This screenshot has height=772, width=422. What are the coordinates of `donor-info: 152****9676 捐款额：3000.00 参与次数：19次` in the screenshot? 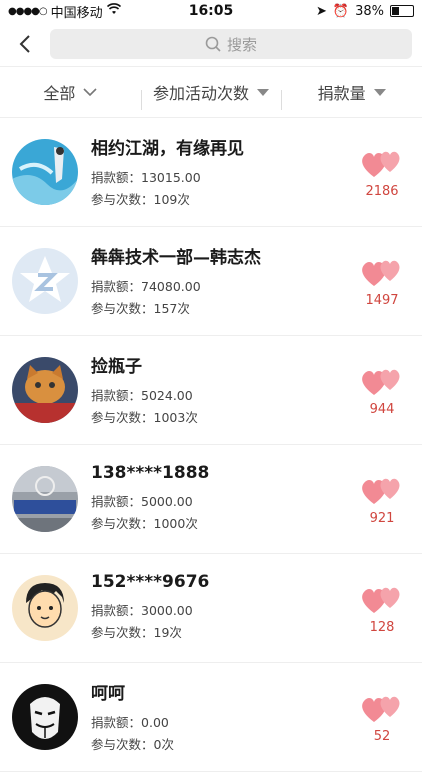 It's located at (222, 608).